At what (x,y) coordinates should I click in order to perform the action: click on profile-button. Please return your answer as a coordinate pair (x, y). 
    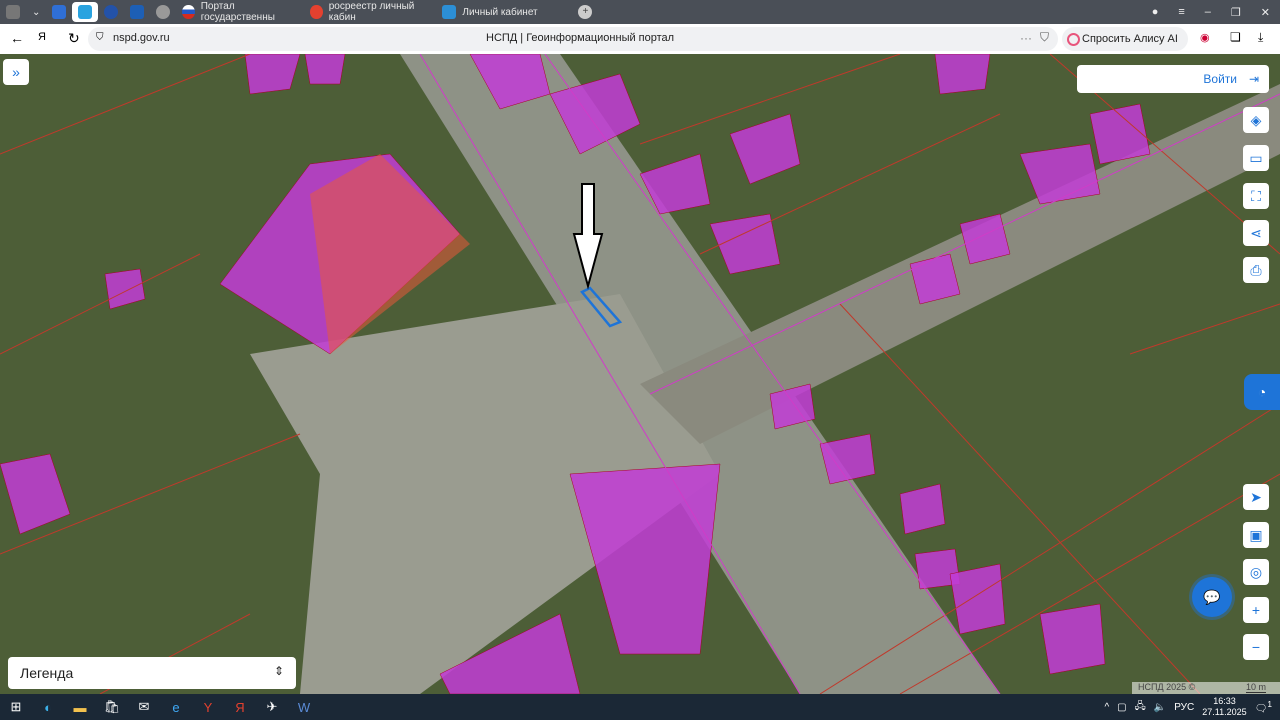
    Looking at the image, I should click on (13, 12).